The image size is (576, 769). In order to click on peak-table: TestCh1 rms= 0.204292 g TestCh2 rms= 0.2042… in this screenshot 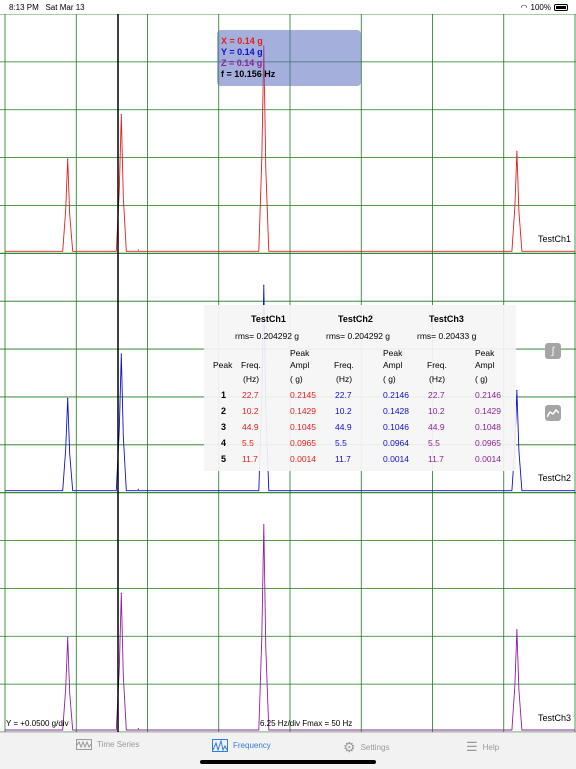, I will do `click(360, 388)`.